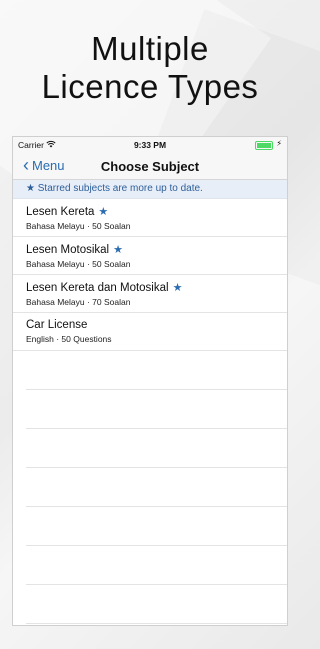 The width and height of the screenshot is (320, 649). What do you see at coordinates (150, 218) in the screenshot?
I see `subject-row: Lesen Kereta ★ Bahasa Melayu · 50 Soalan` at bounding box center [150, 218].